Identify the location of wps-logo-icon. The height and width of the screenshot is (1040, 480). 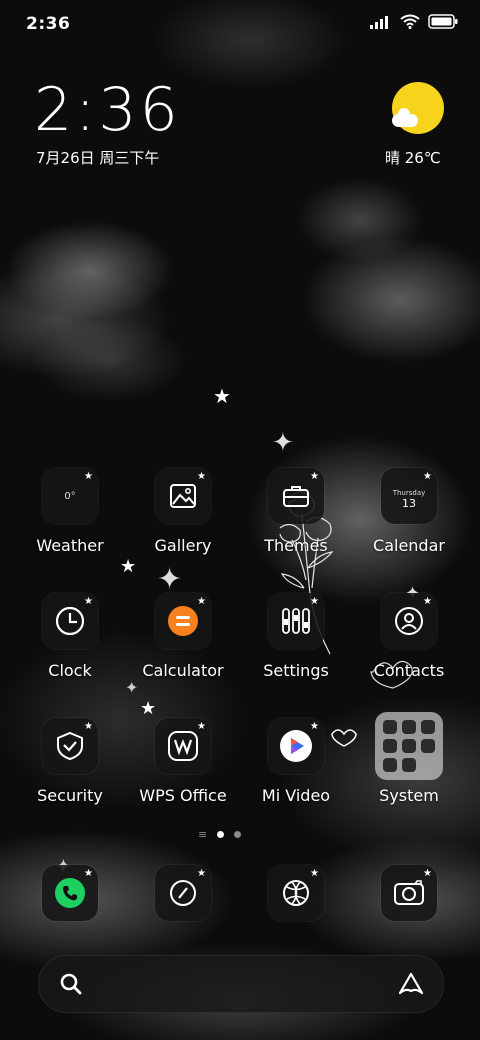
(183, 746).